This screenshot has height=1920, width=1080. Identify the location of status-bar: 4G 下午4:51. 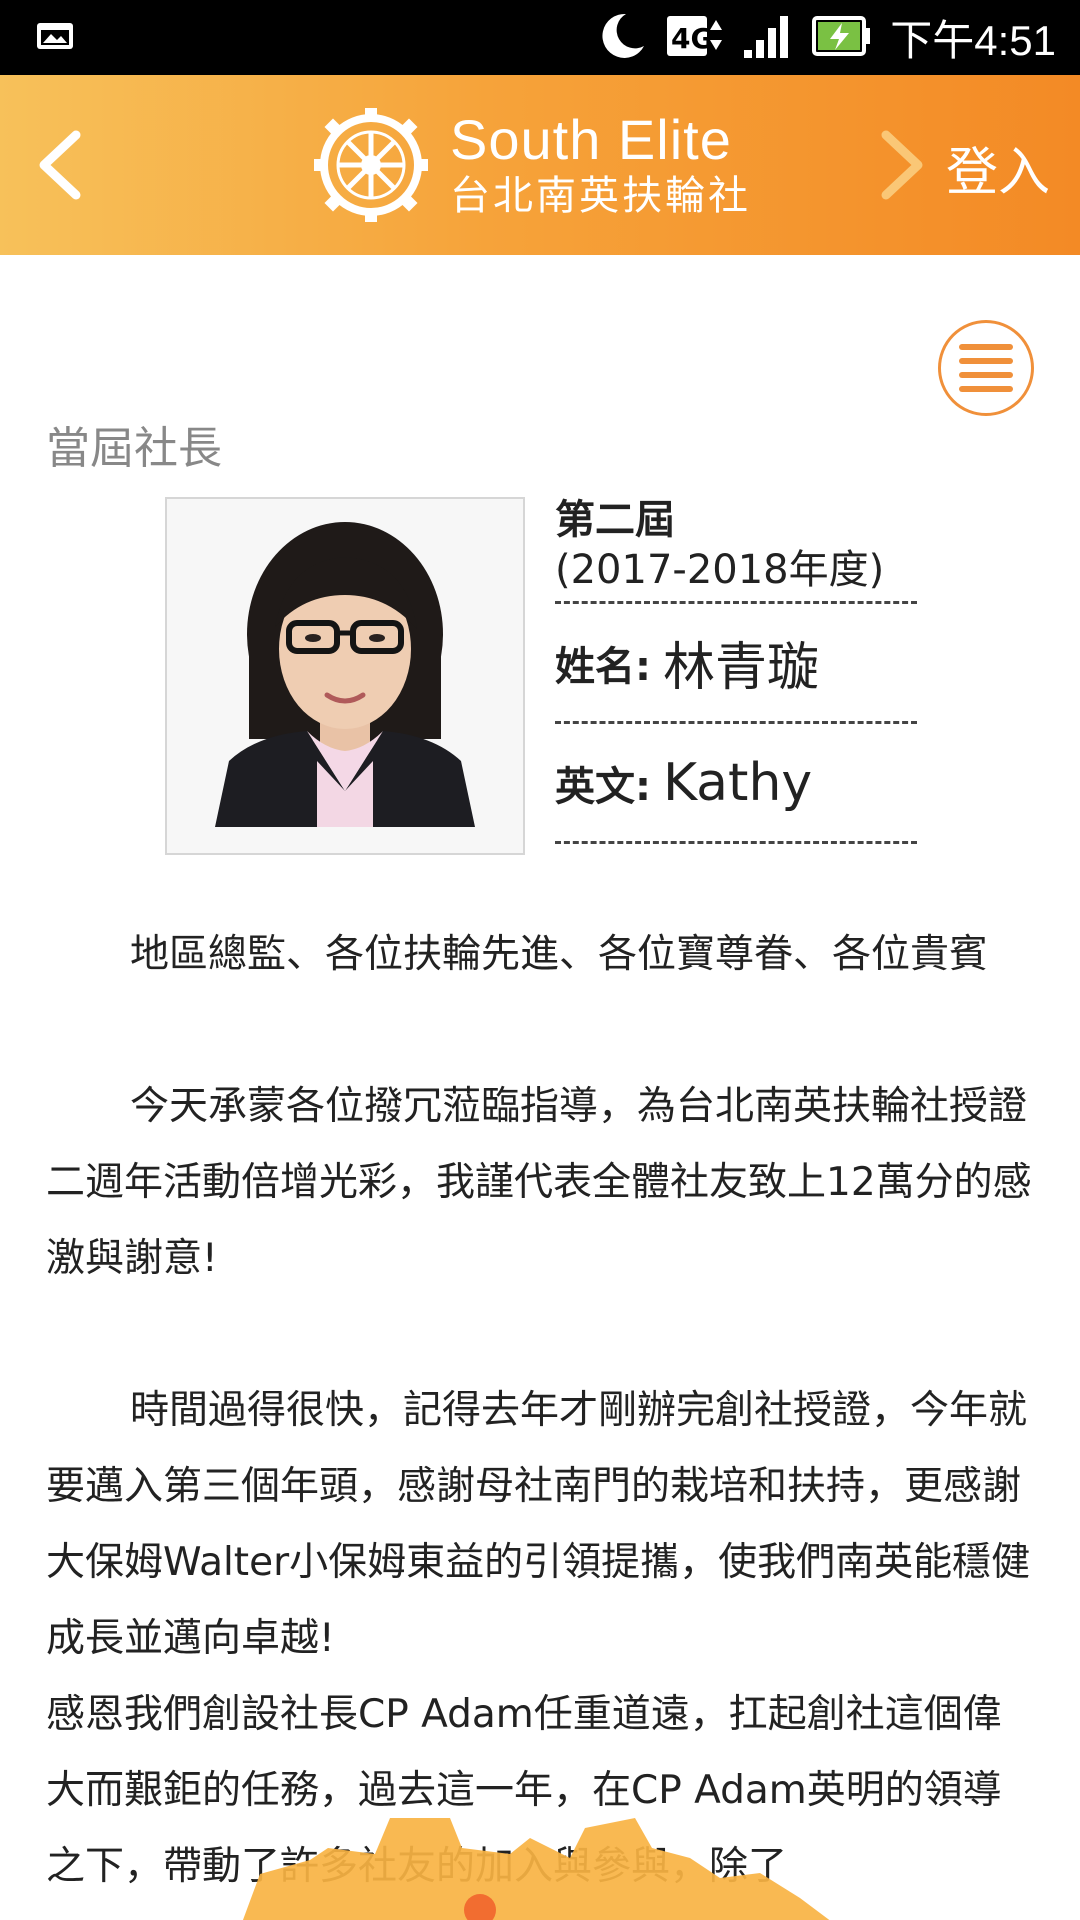
(540, 37).